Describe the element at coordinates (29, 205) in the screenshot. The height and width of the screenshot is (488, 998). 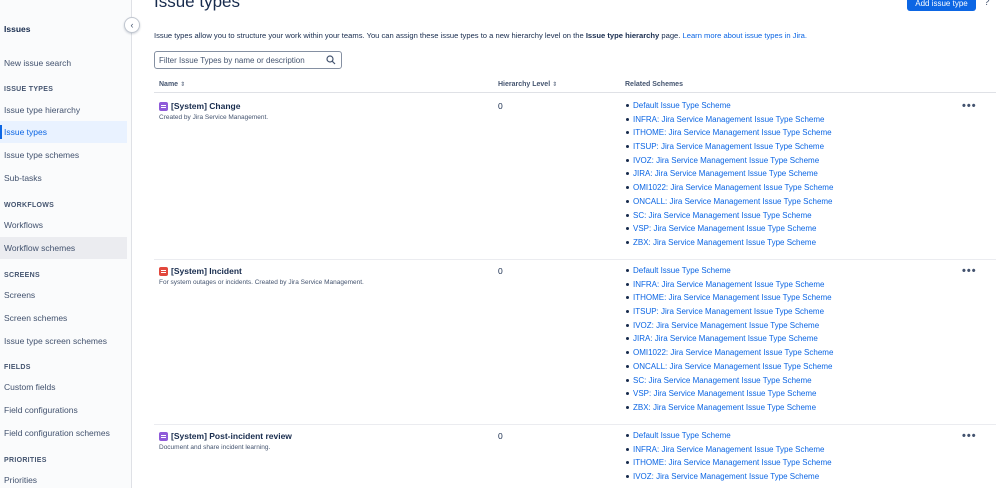
I see `sidebar-section-workflows: WORKFLOWS` at that location.